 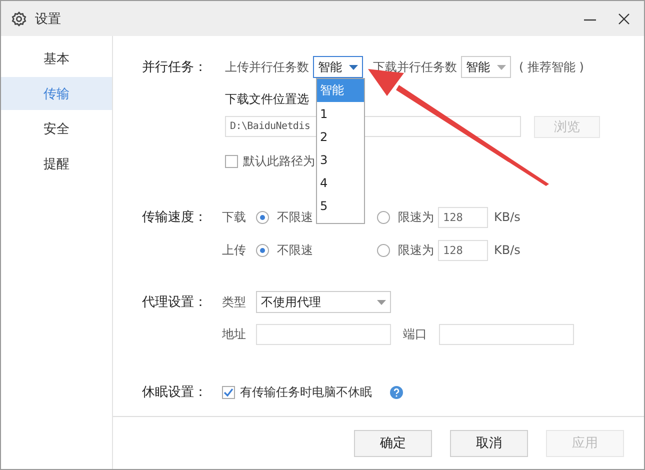 What do you see at coordinates (489, 443) in the screenshot?
I see `dialog-button: 取消` at bounding box center [489, 443].